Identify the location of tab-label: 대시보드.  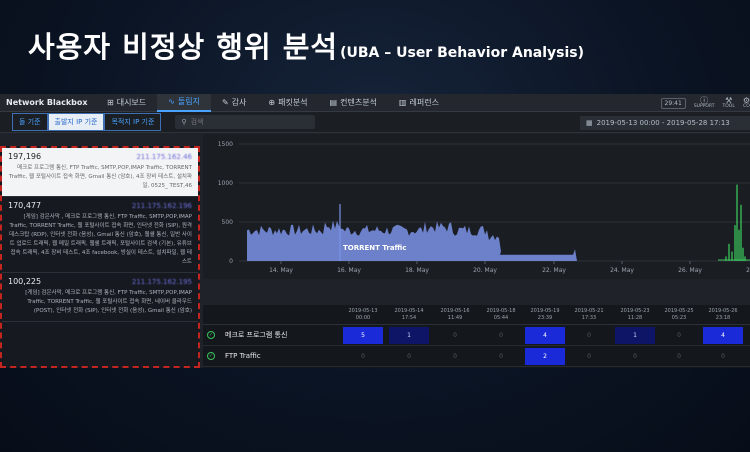
(131, 102).